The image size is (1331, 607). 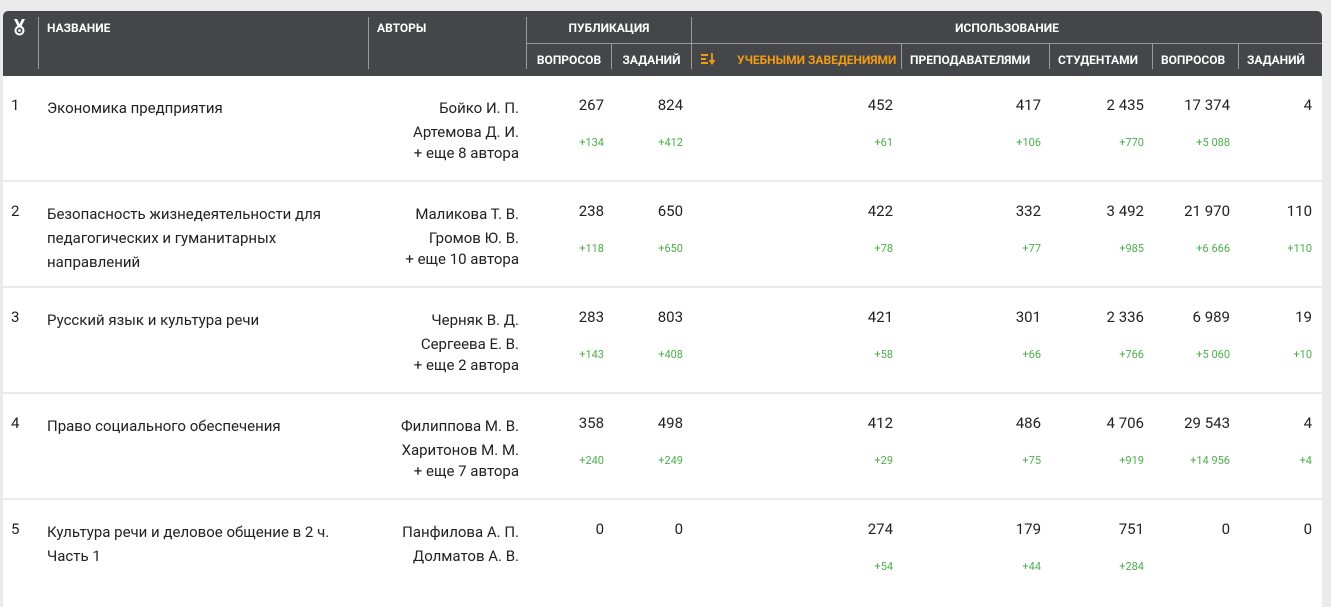 I want to click on students-count: 2 435, so click(x=1125, y=105).